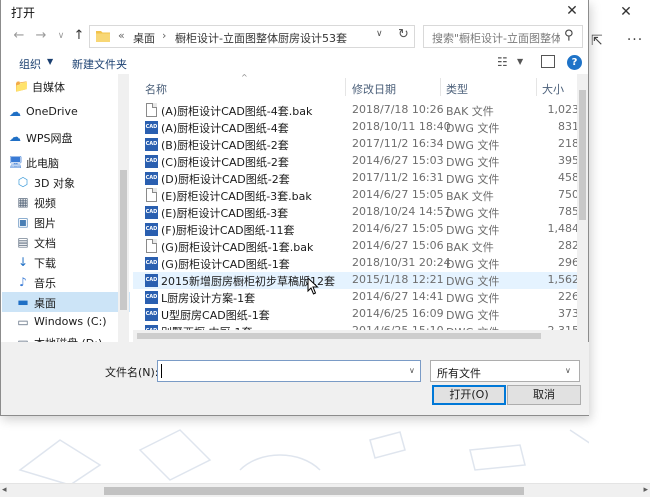 This screenshot has height=497, width=650. I want to click on column-header-type: 类型, so click(457, 89).